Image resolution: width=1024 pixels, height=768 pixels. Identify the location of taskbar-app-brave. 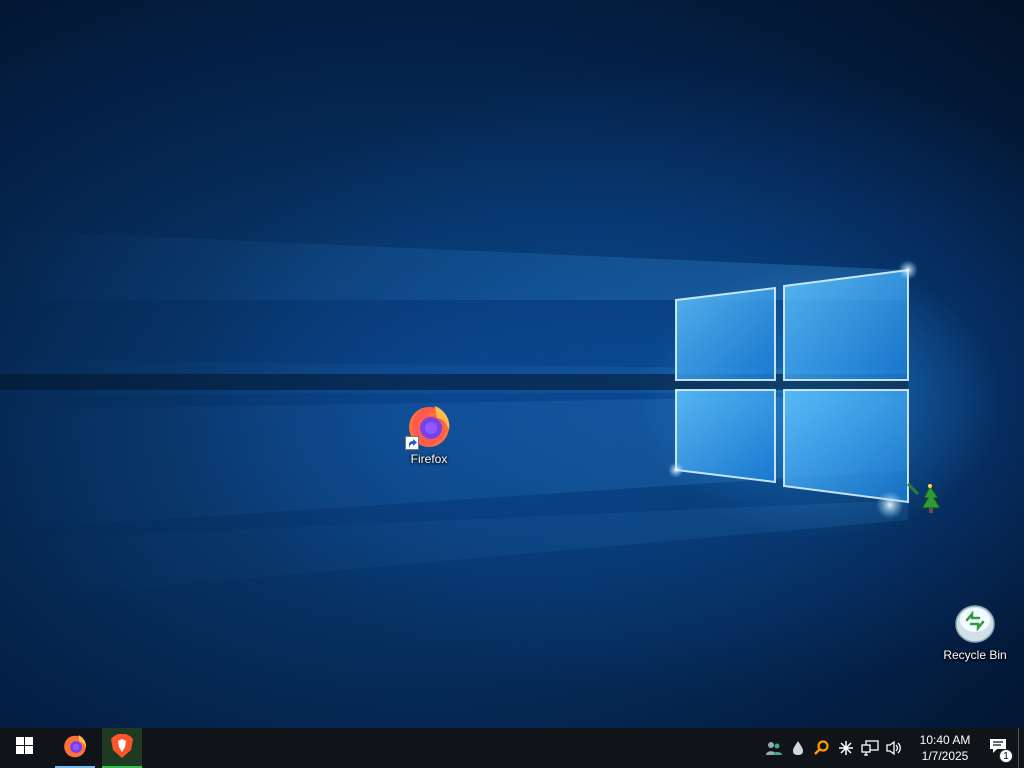
(122, 748).